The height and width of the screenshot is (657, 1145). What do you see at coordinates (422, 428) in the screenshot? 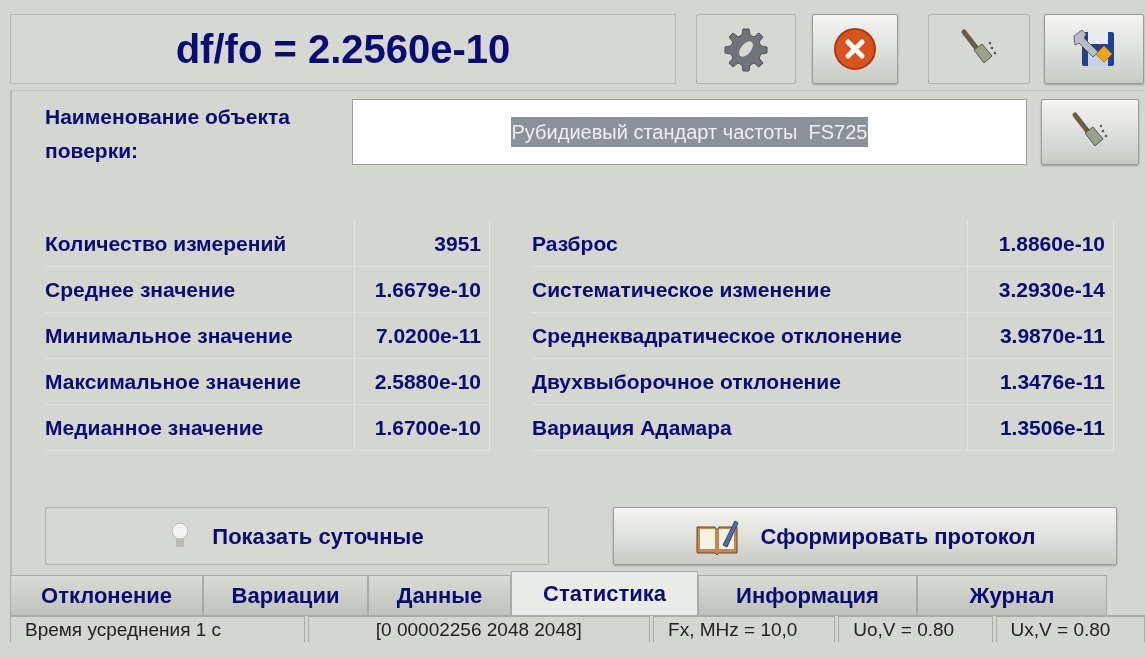
I see `stat-value: 1.6700e-10` at bounding box center [422, 428].